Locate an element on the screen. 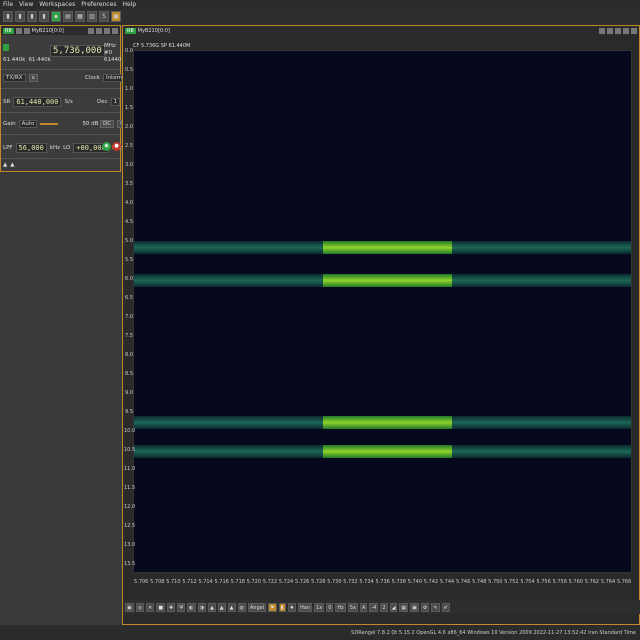 The image size is (640, 640). colormap-select: Angel is located at coordinates (257, 607).